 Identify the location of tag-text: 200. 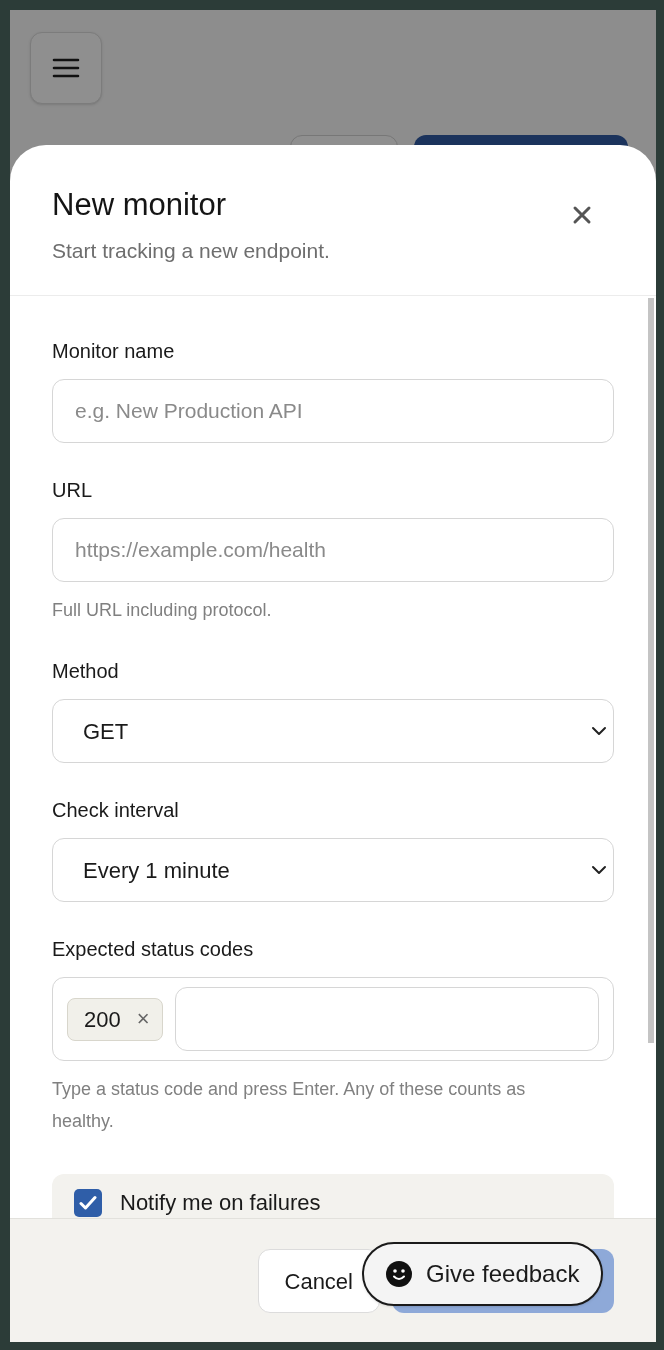
(102, 1019).